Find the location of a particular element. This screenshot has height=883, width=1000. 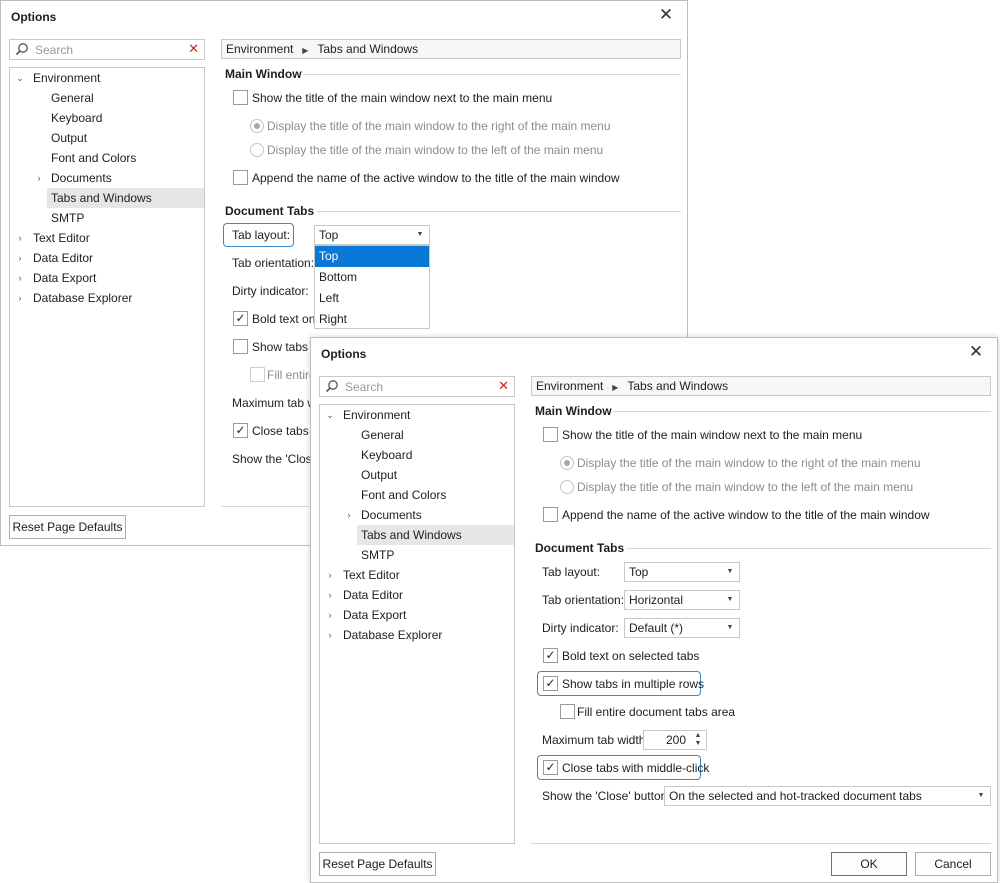

tab-orientation-select: Horizontal ▼ is located at coordinates (682, 600).